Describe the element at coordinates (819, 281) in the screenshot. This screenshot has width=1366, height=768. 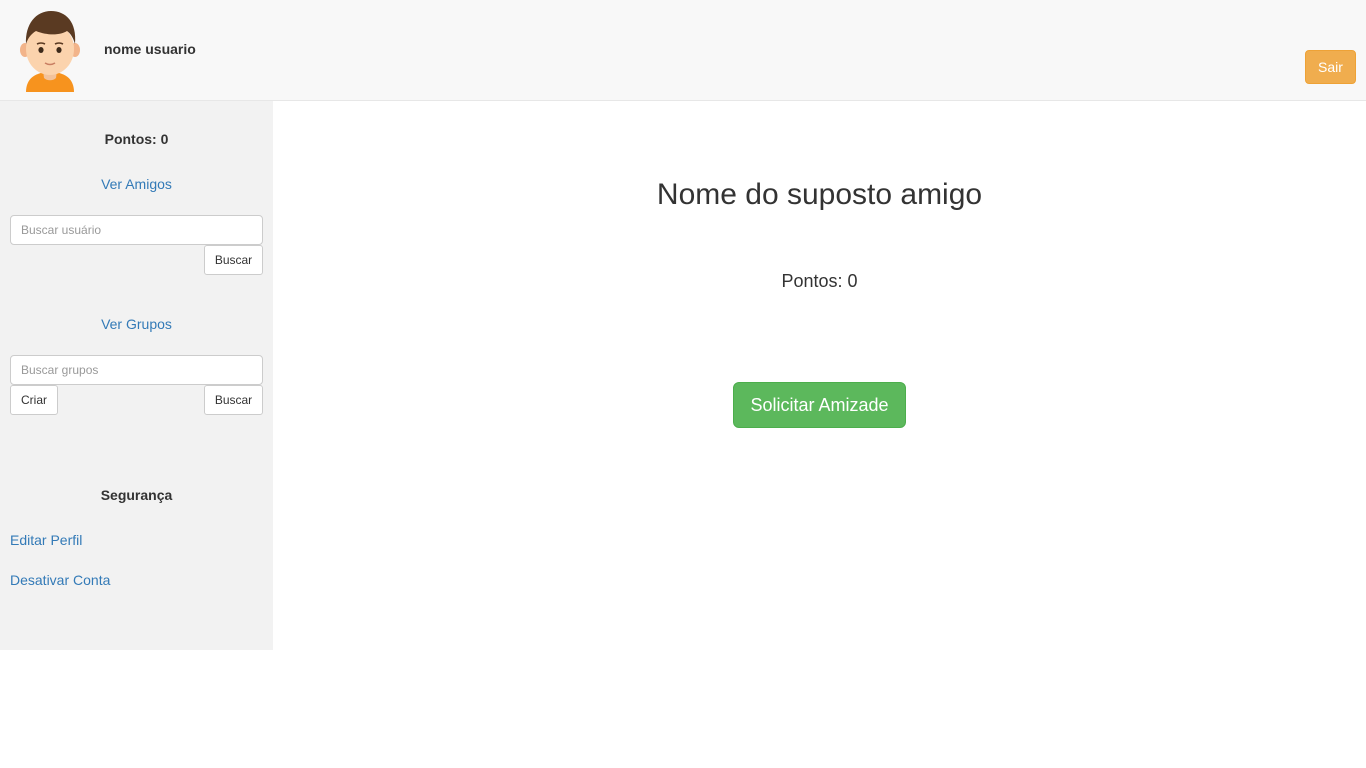
I see `friend-points: Pontos: 0` at that location.